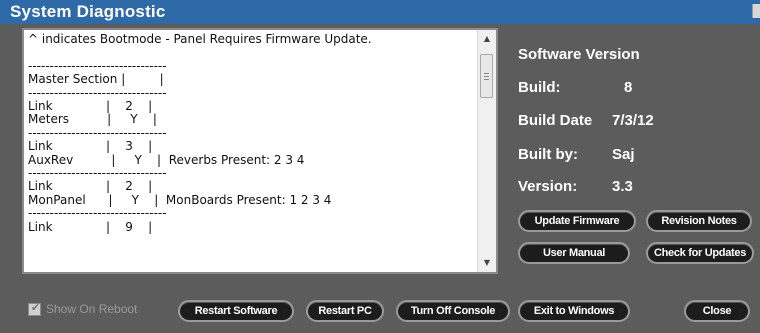  Describe the element at coordinates (717, 311) in the screenshot. I see `close-button: Close` at that location.